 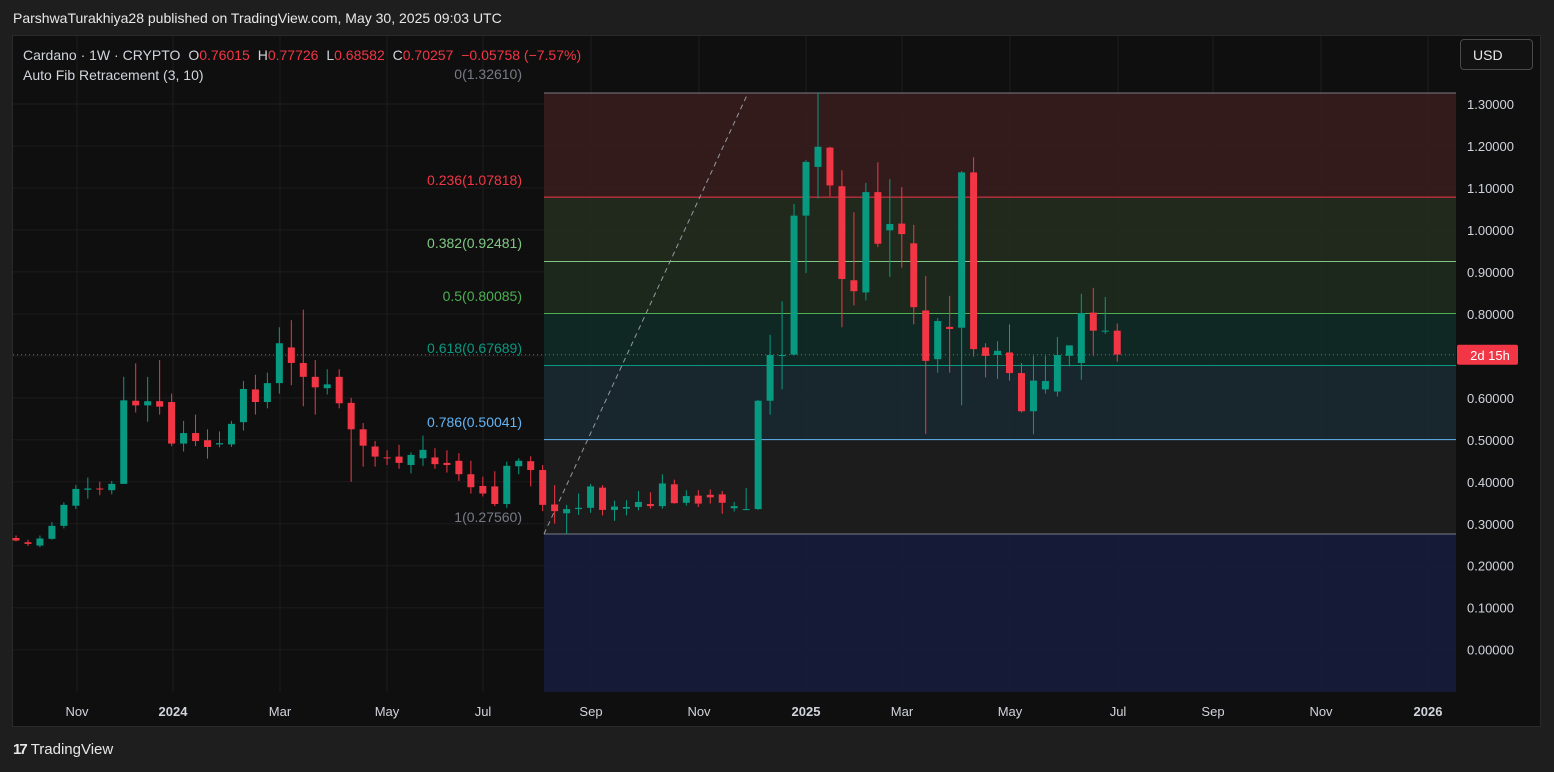 I want to click on low-label: L, so click(x=330, y=55).